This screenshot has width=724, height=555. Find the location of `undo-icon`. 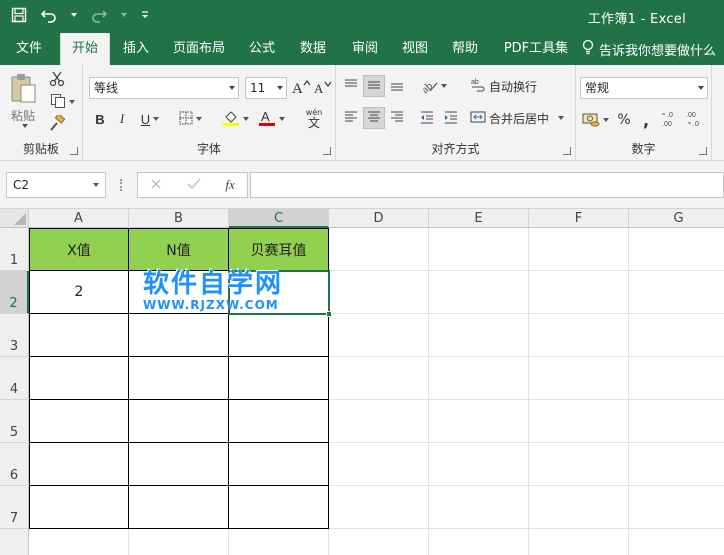

undo-icon is located at coordinates (49, 15).